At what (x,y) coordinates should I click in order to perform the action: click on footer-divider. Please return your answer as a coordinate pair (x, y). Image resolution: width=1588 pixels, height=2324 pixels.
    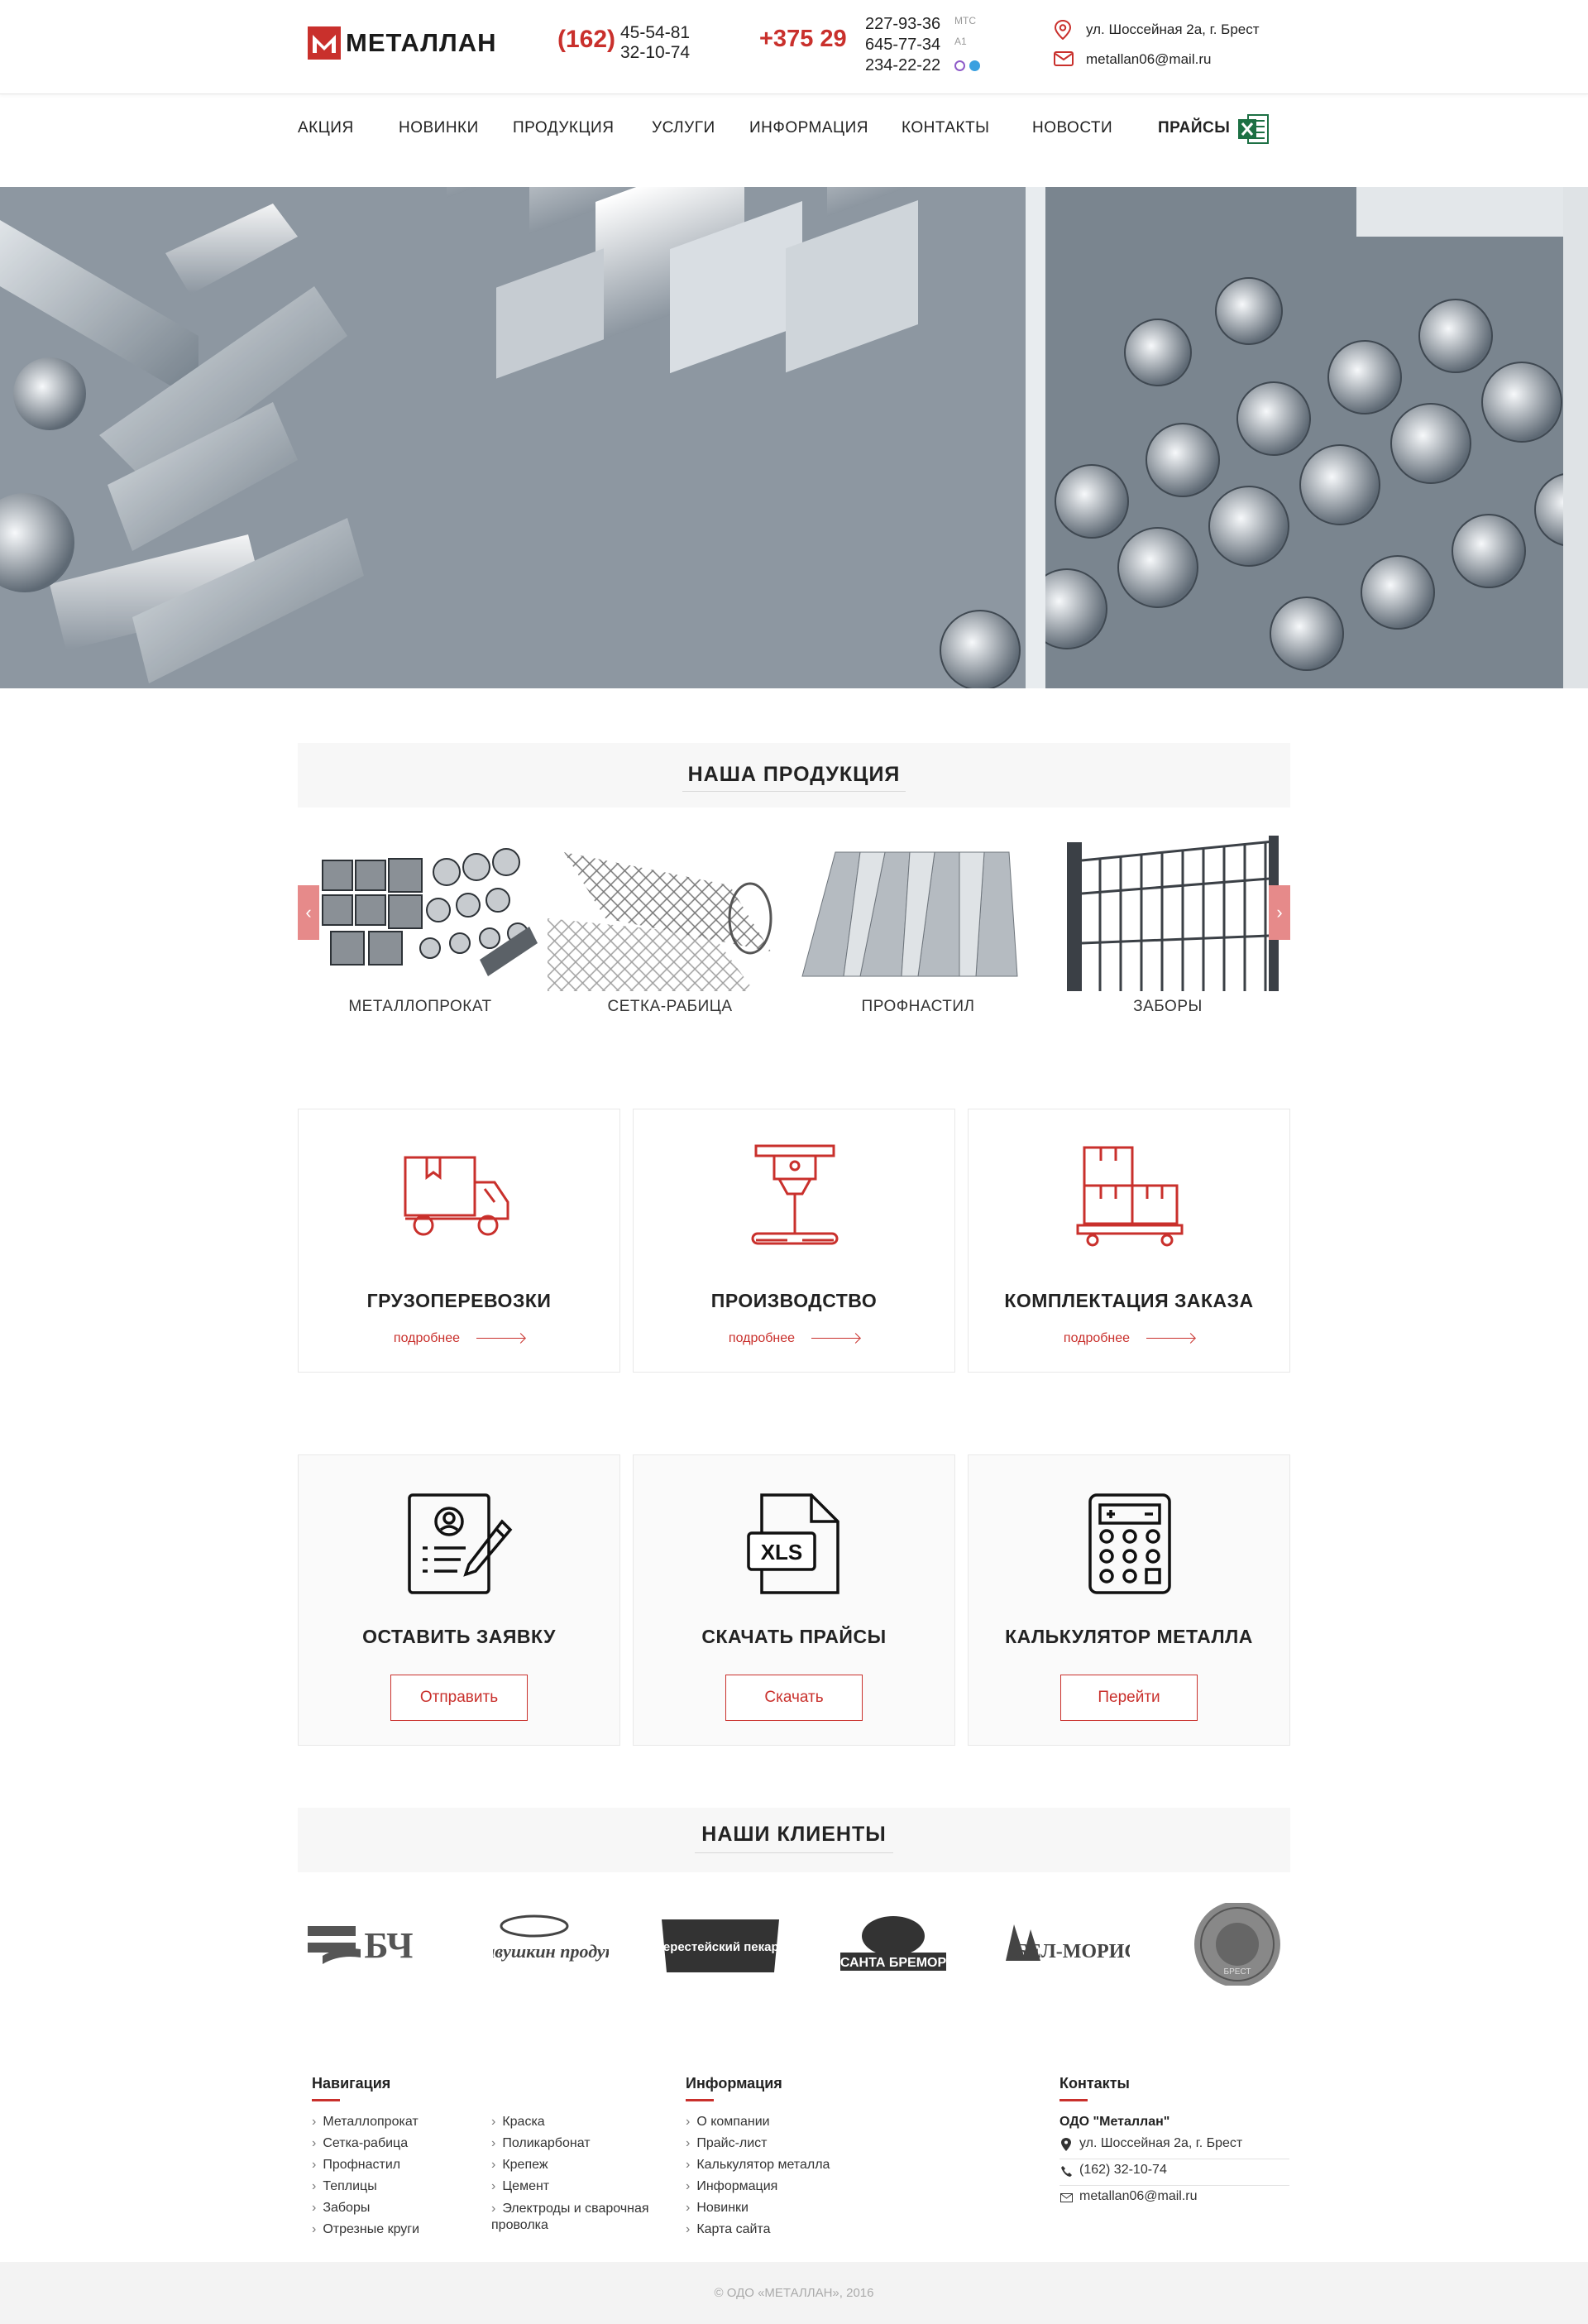
    Looking at the image, I should click on (1174, 2185).